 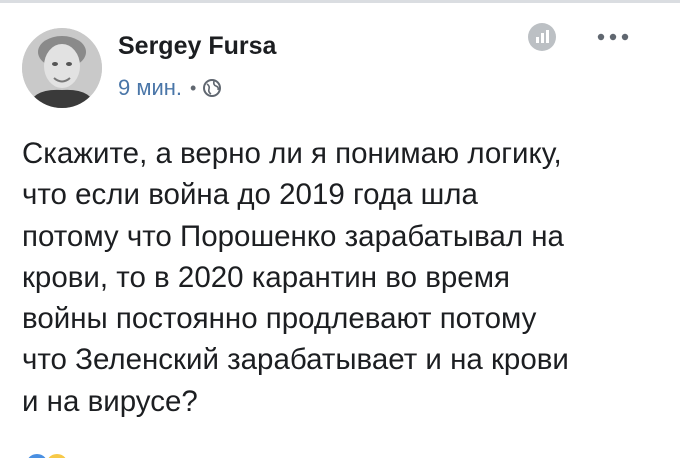 I want to click on avatar-photo-icon, so click(x=62, y=68).